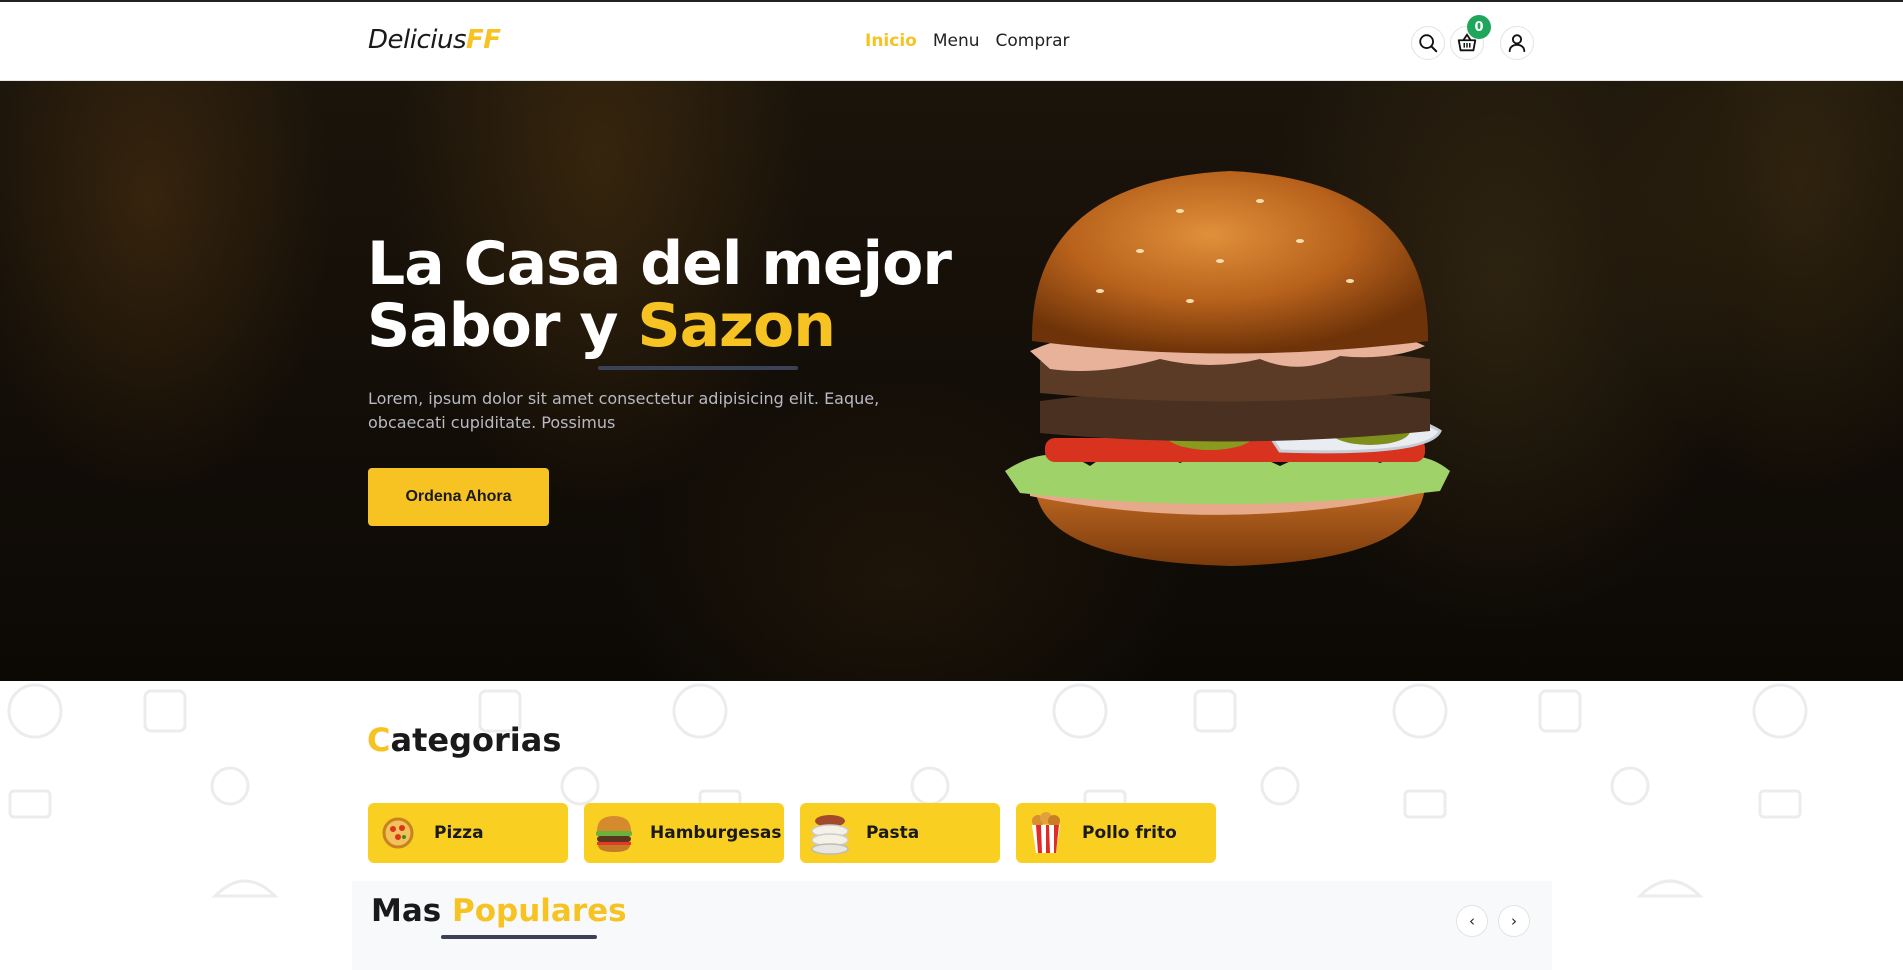 The width and height of the screenshot is (1903, 970). Describe the element at coordinates (417, 40) in the screenshot. I see `logo-main-text: Delicius` at that location.